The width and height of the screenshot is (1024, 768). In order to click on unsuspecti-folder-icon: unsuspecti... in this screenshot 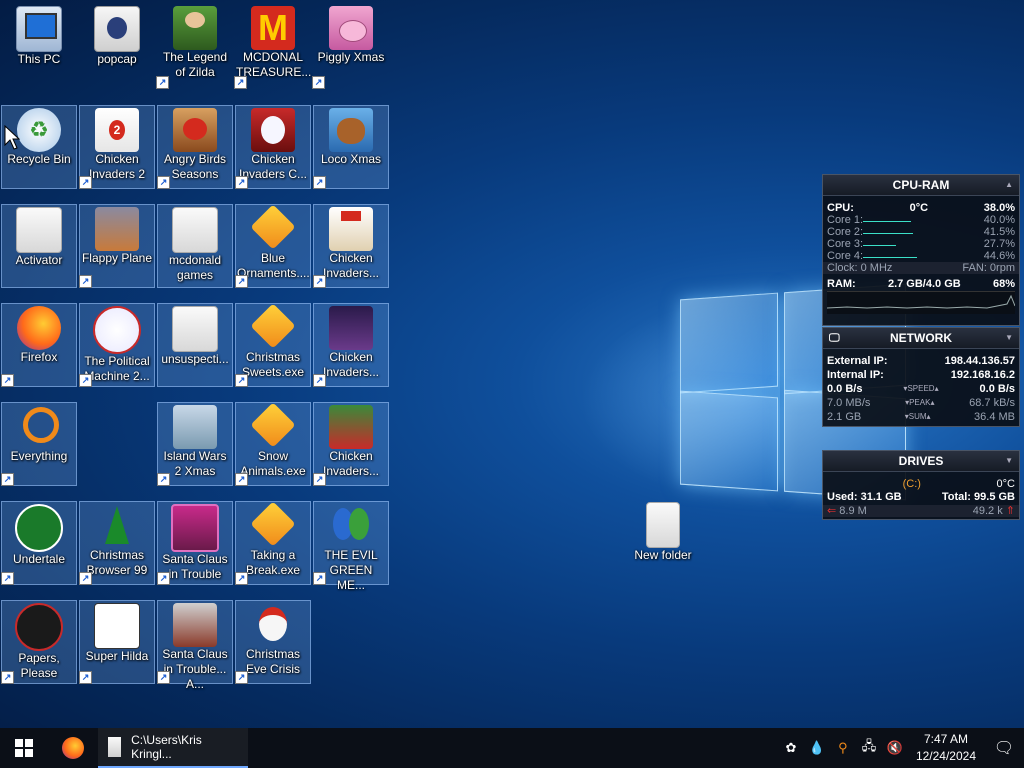, I will do `click(195, 345)`.